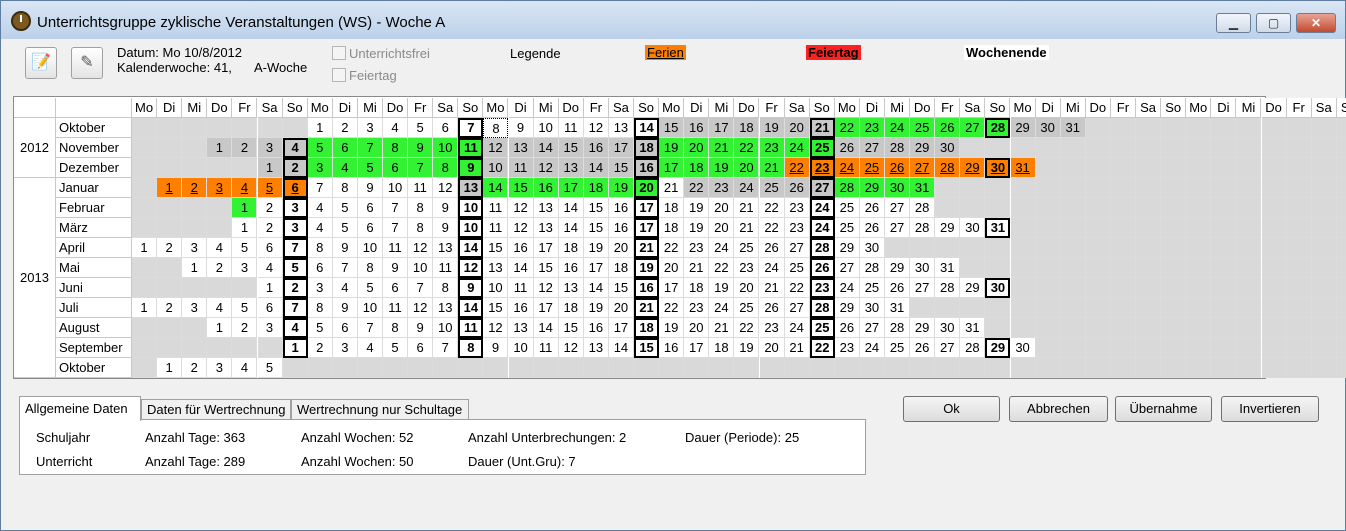 The height and width of the screenshot is (531, 1346). Describe the element at coordinates (1233, 23) in the screenshot. I see `minimize-button: ▁` at that location.